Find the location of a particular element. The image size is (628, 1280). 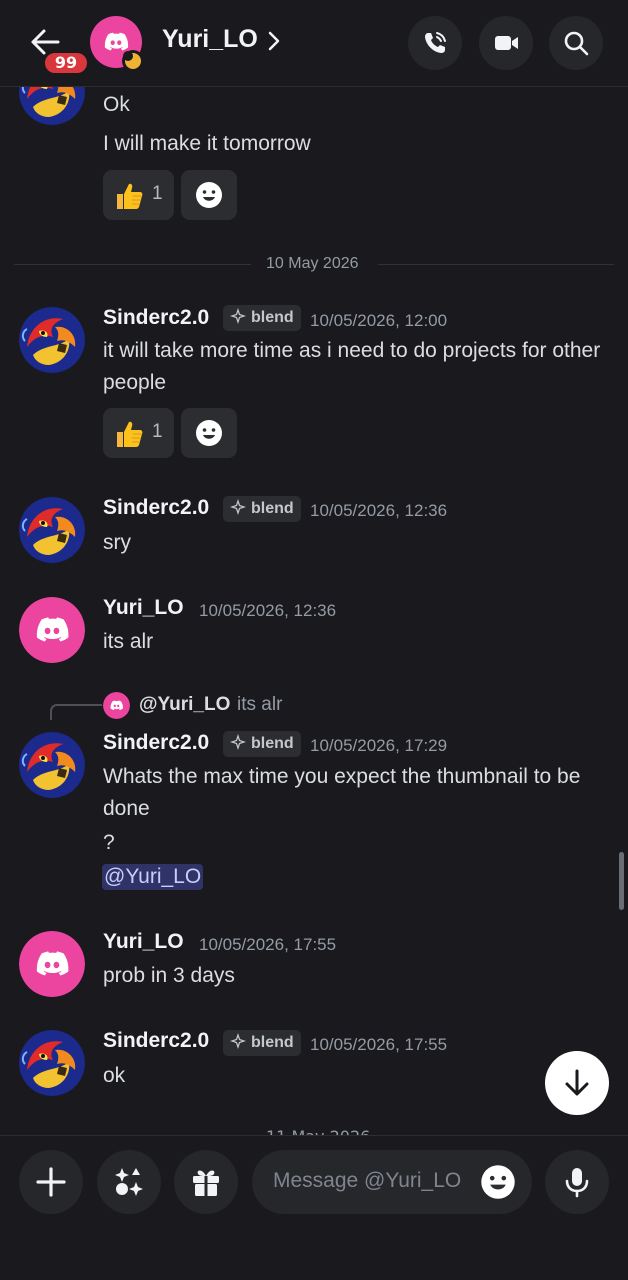

date-divider: 11 May 2026 is located at coordinates (318, 1131).